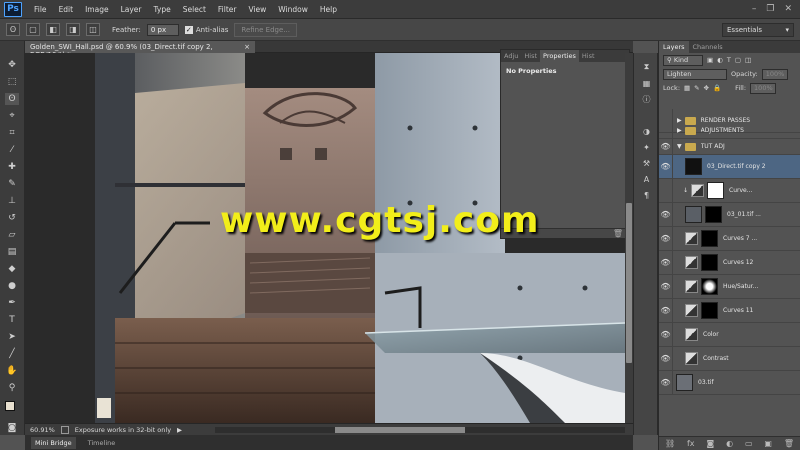 This screenshot has height=450, width=800. I want to click on feather-input: 0 px, so click(162, 29).